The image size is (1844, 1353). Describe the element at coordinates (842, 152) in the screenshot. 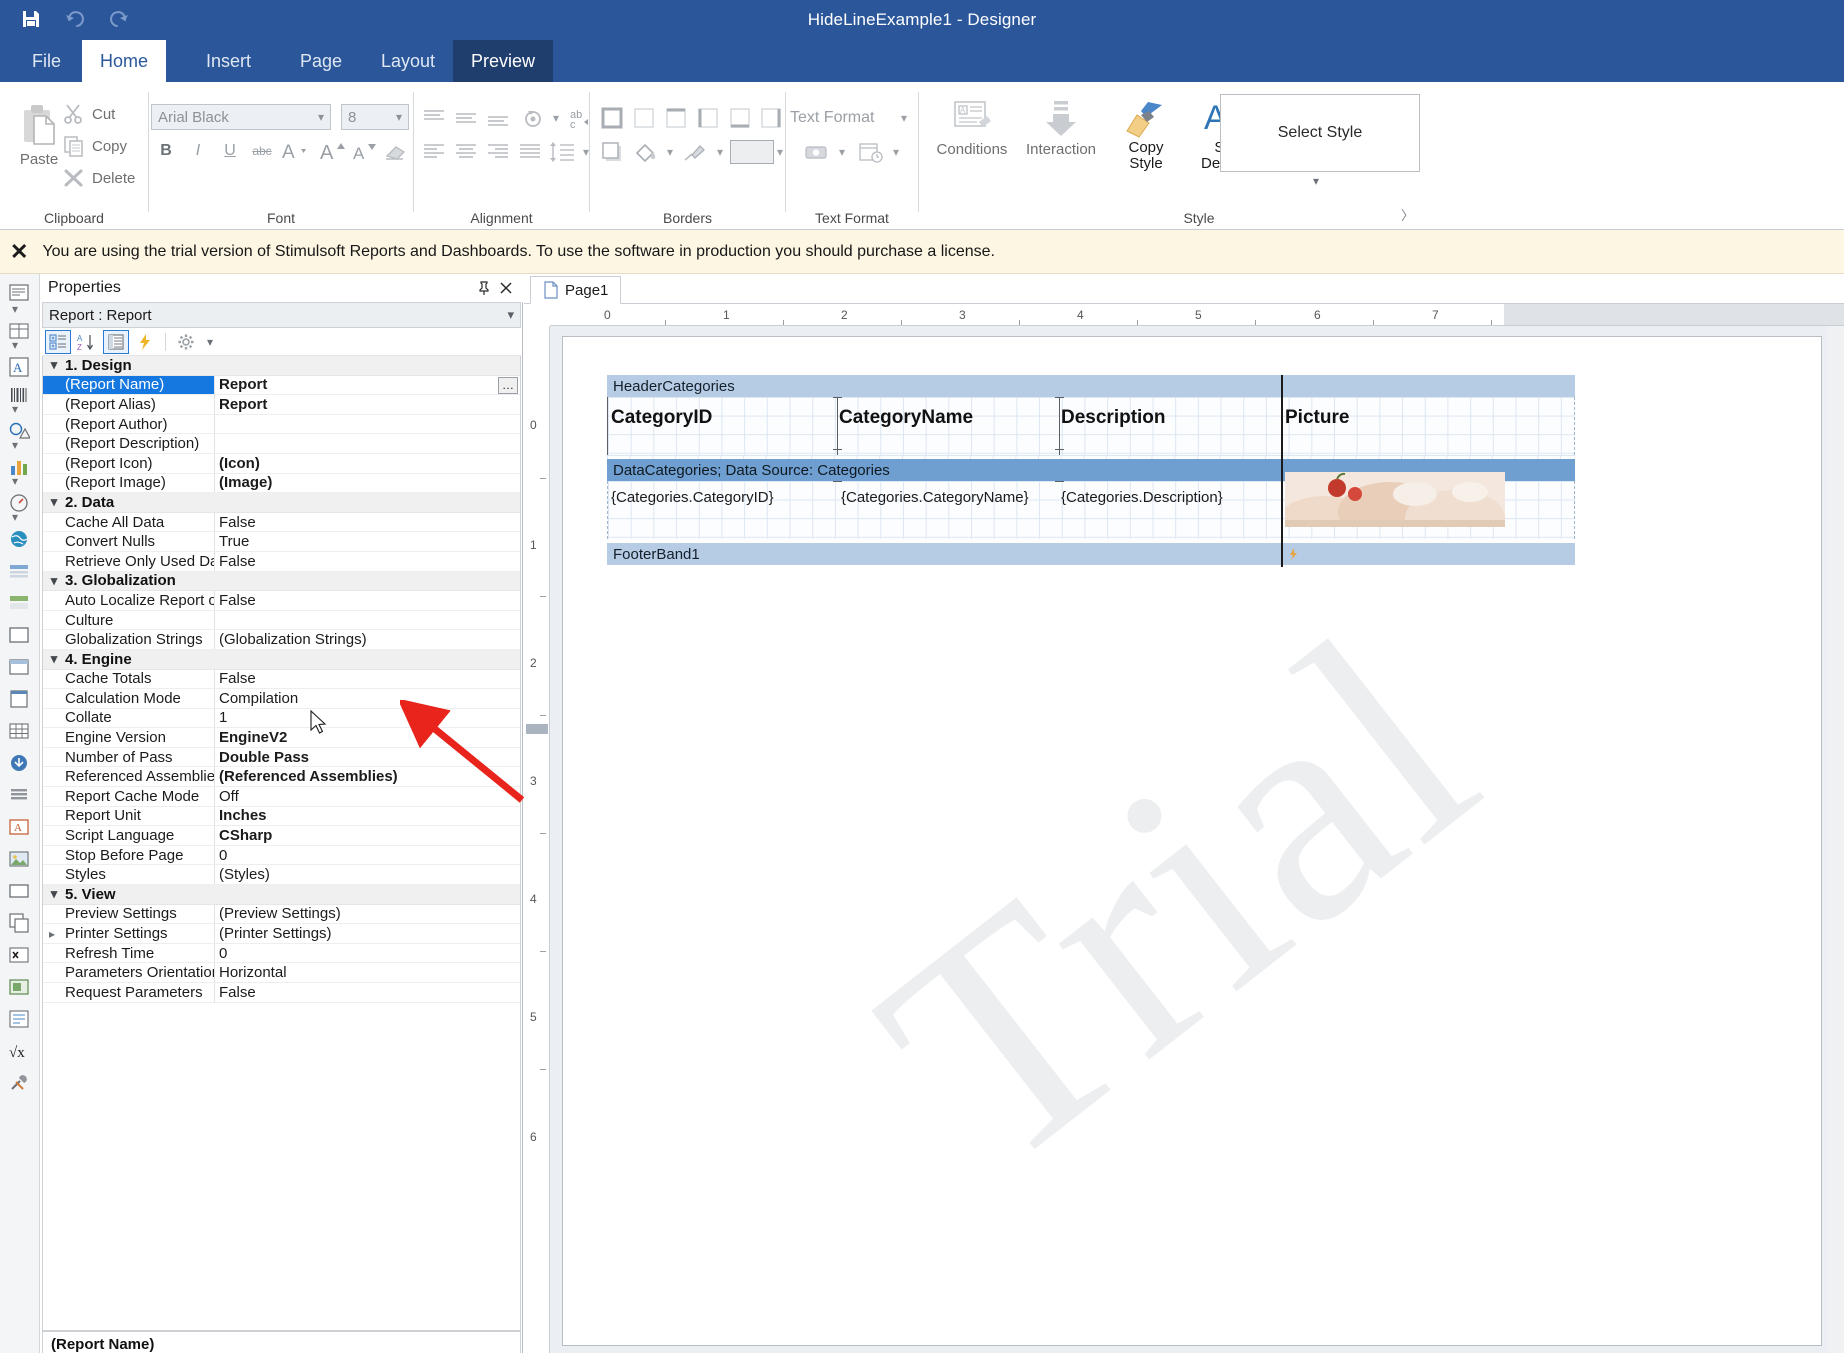

I see `currency-dropdown: ▾` at that location.